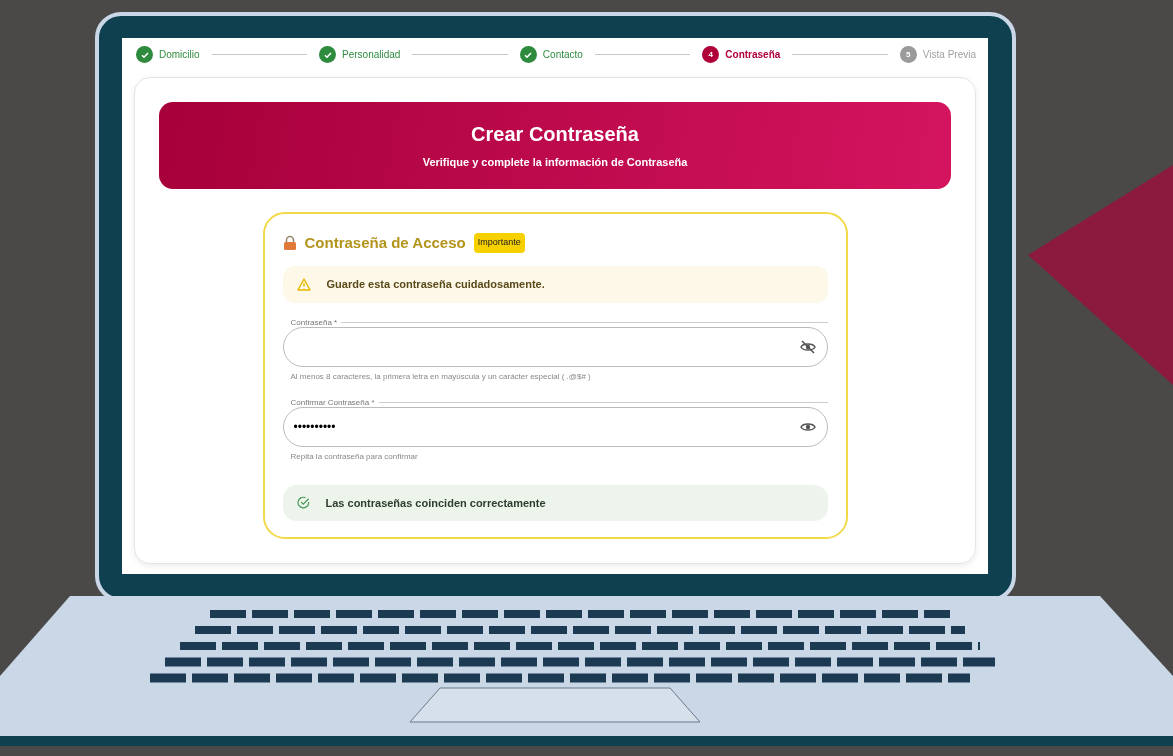 The width and height of the screenshot is (1173, 756). What do you see at coordinates (711, 54) in the screenshot?
I see `step-number: 4` at bounding box center [711, 54].